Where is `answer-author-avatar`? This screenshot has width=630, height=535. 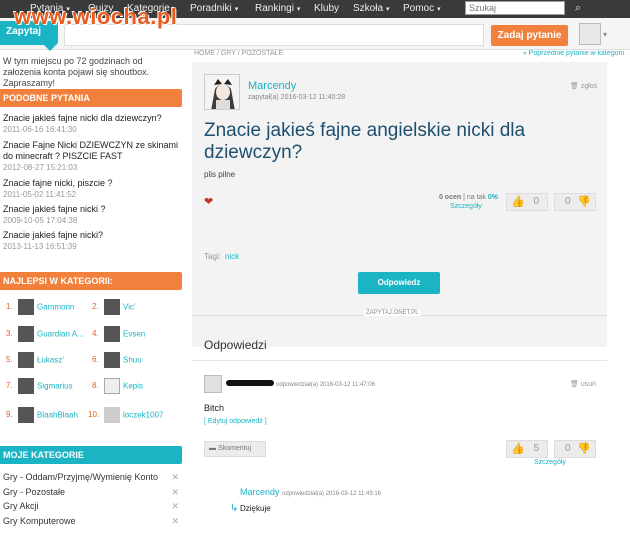 answer-author-avatar is located at coordinates (213, 384).